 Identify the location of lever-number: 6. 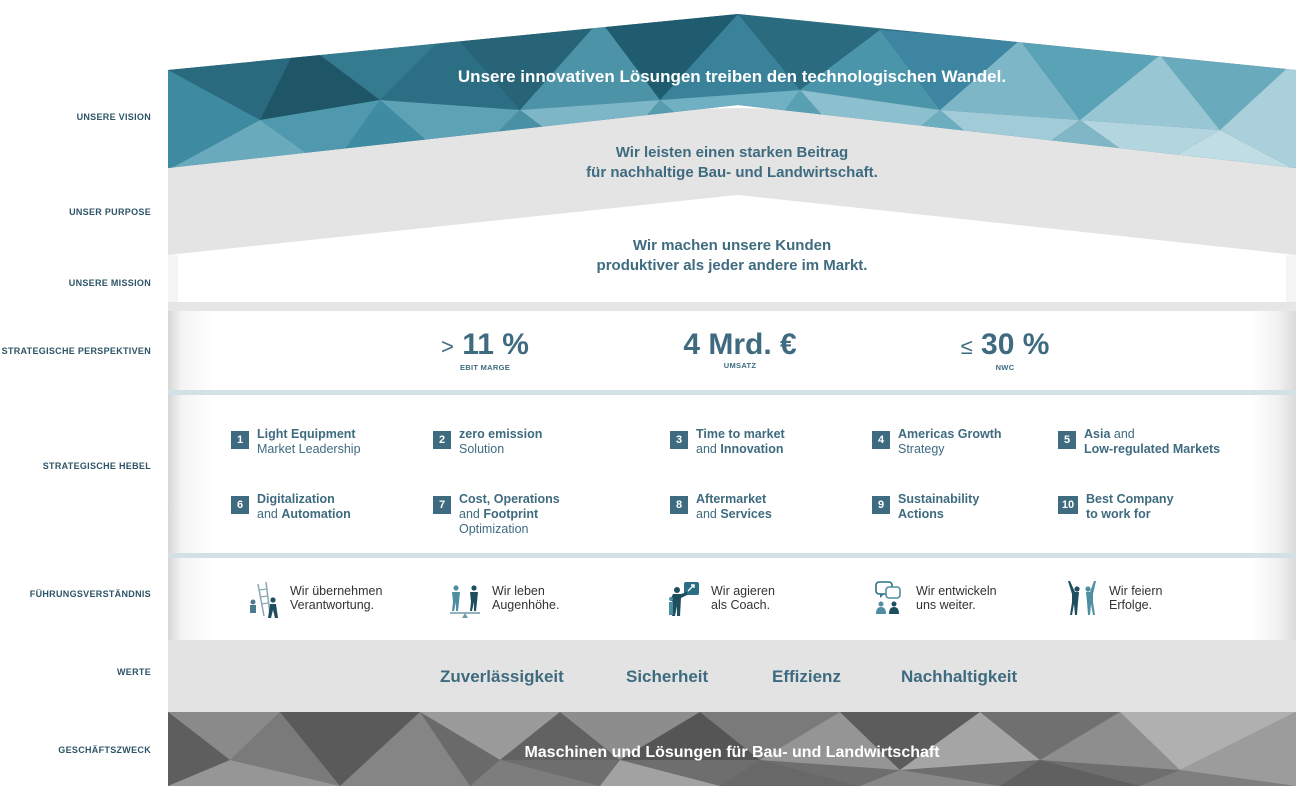
(240, 505).